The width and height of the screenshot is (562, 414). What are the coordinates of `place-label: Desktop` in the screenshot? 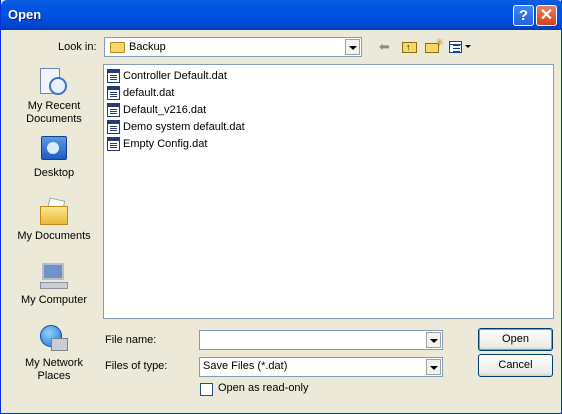 It's located at (54, 173).